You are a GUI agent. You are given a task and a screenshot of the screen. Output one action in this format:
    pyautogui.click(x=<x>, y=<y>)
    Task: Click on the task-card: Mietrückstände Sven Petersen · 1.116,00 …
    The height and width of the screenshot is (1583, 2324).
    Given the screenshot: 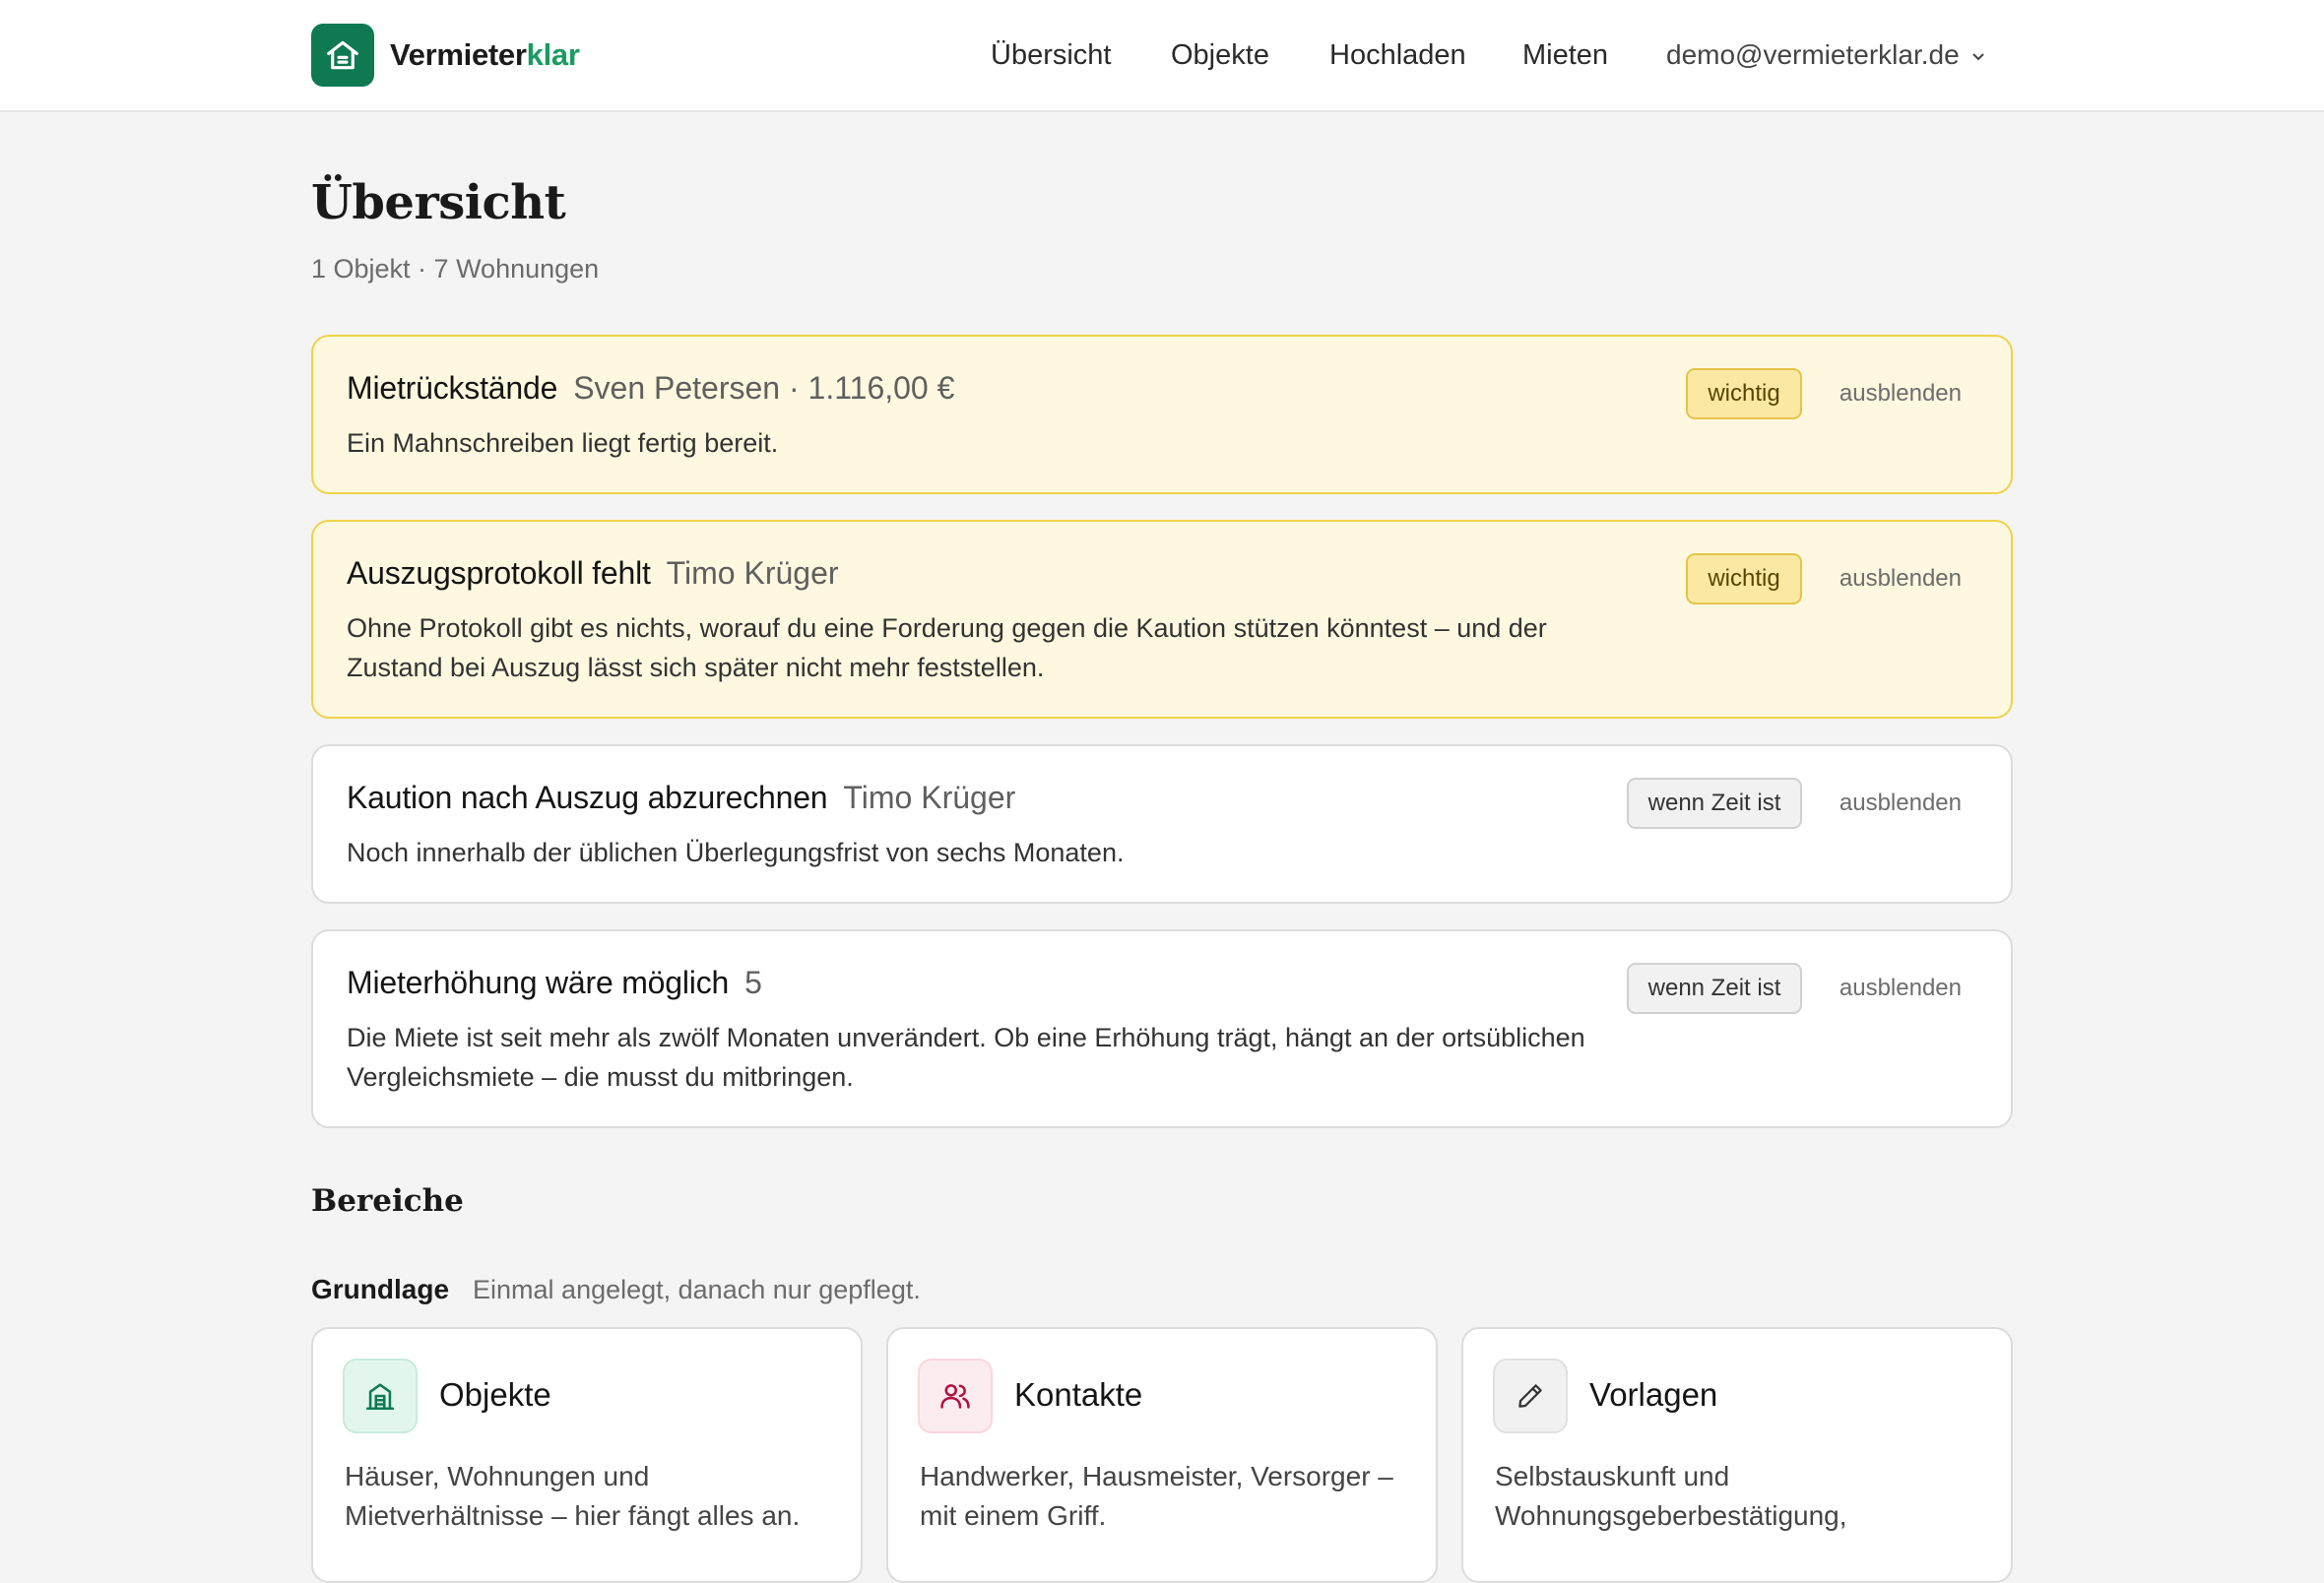 What is the action you would take?
    pyautogui.click(x=1162, y=414)
    